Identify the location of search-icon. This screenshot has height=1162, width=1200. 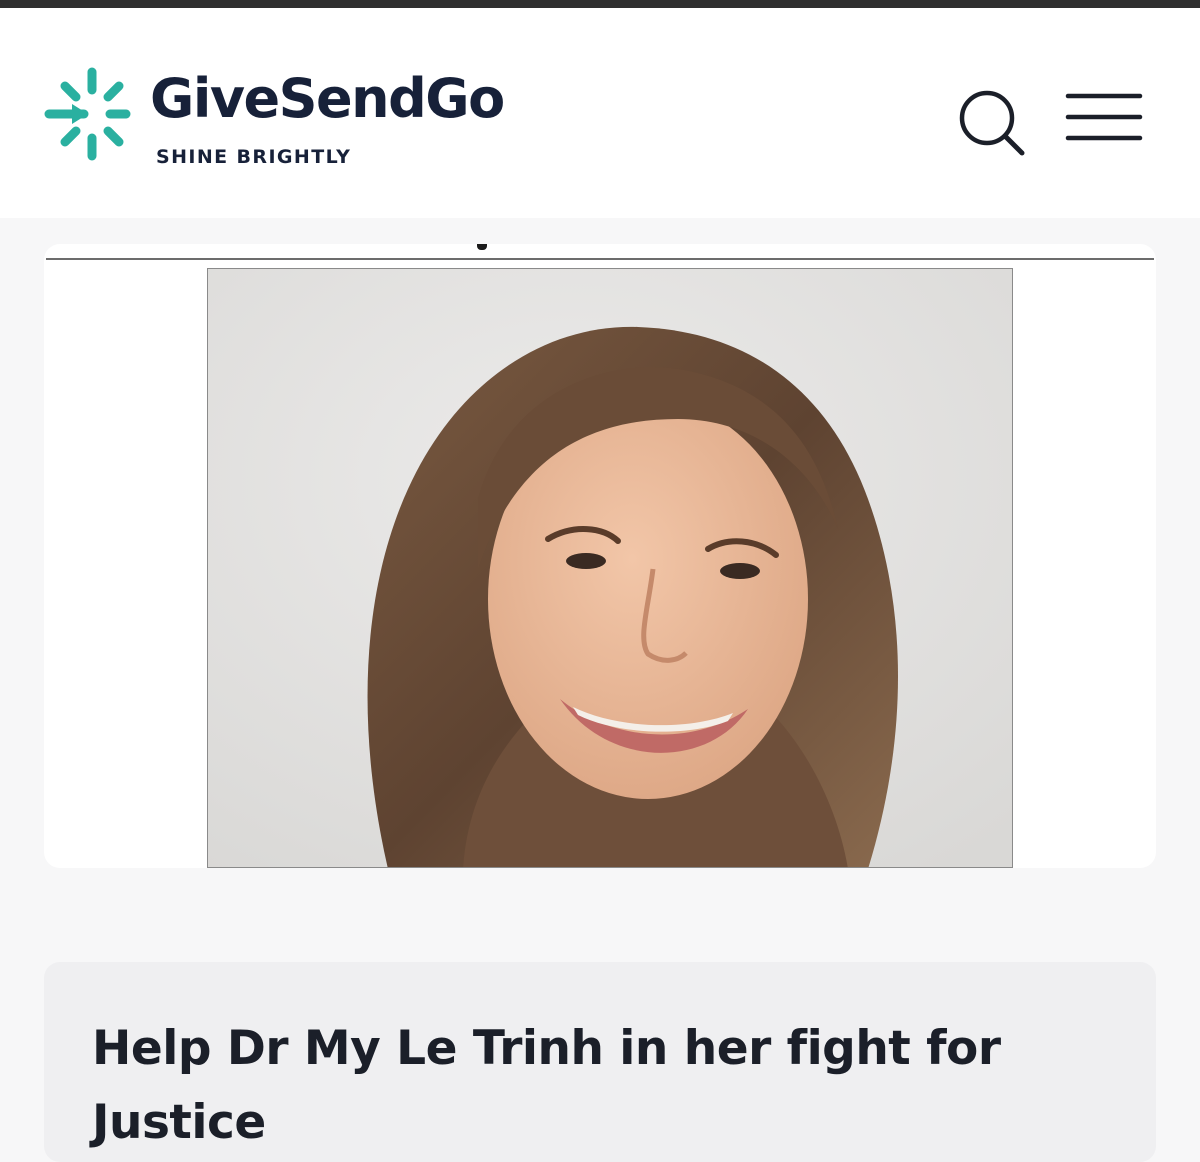
(992, 123).